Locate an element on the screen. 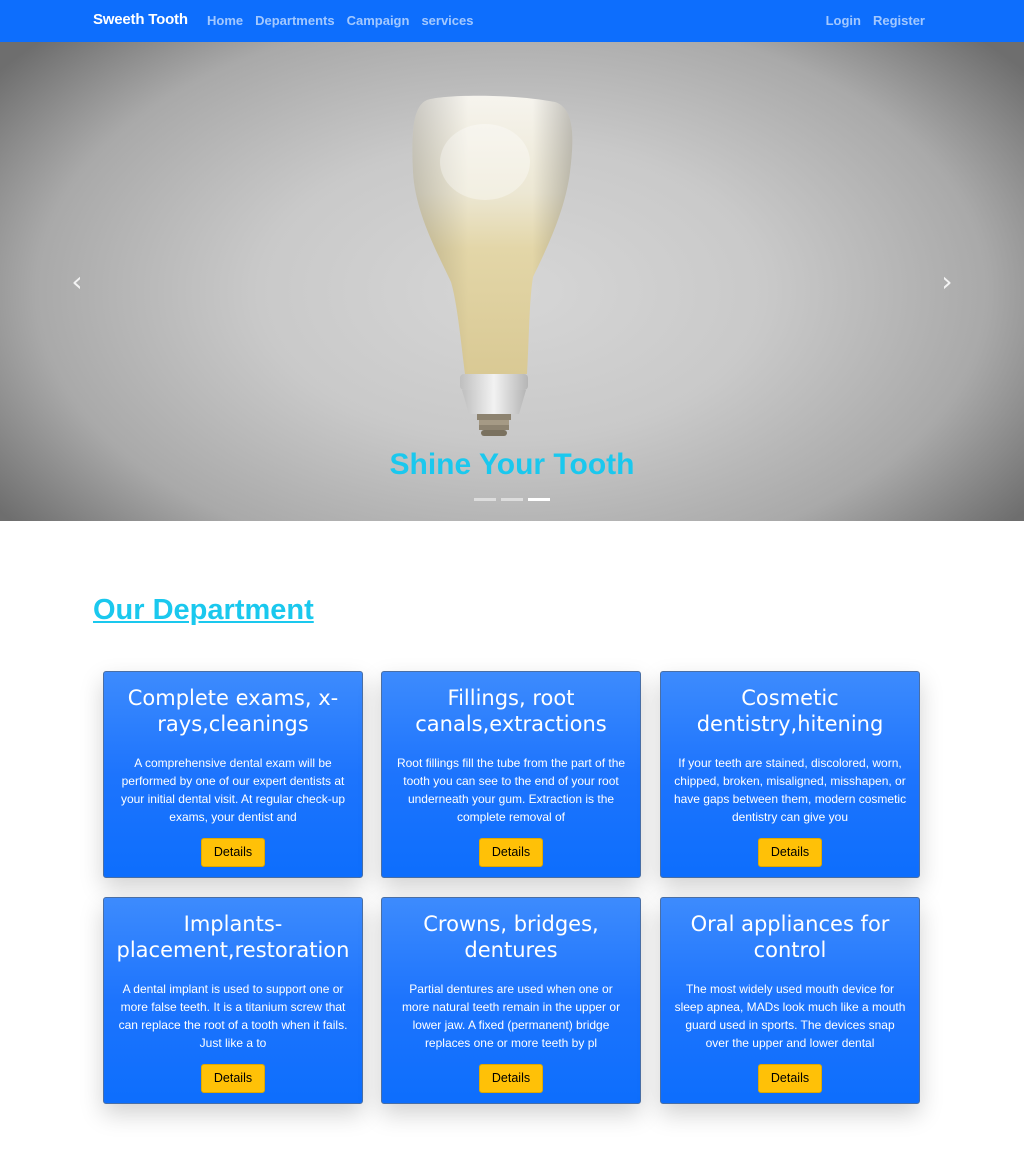 This screenshot has width=1024, height=1154. carousel-indicators is located at coordinates (512, 499).